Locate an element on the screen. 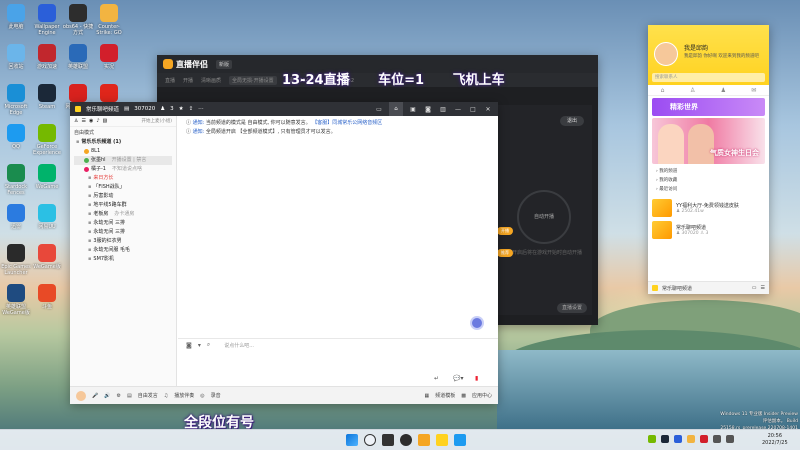 This screenshot has width=800, height=450. desktop-icon: GeForce Experience is located at coordinates (47, 140).